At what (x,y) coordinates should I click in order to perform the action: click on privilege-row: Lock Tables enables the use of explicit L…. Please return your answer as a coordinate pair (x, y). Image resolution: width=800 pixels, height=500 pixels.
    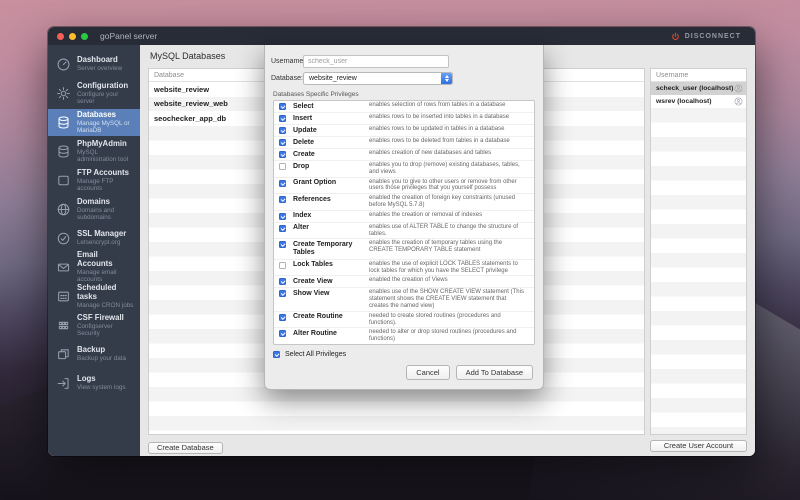
    Looking at the image, I should click on (404, 268).